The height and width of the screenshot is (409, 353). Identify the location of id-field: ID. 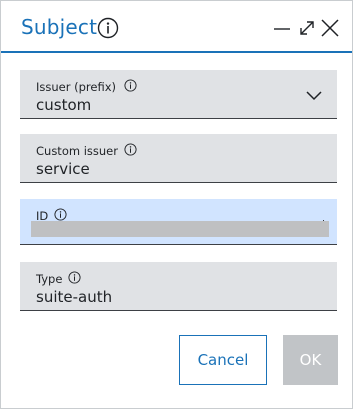
(178, 222).